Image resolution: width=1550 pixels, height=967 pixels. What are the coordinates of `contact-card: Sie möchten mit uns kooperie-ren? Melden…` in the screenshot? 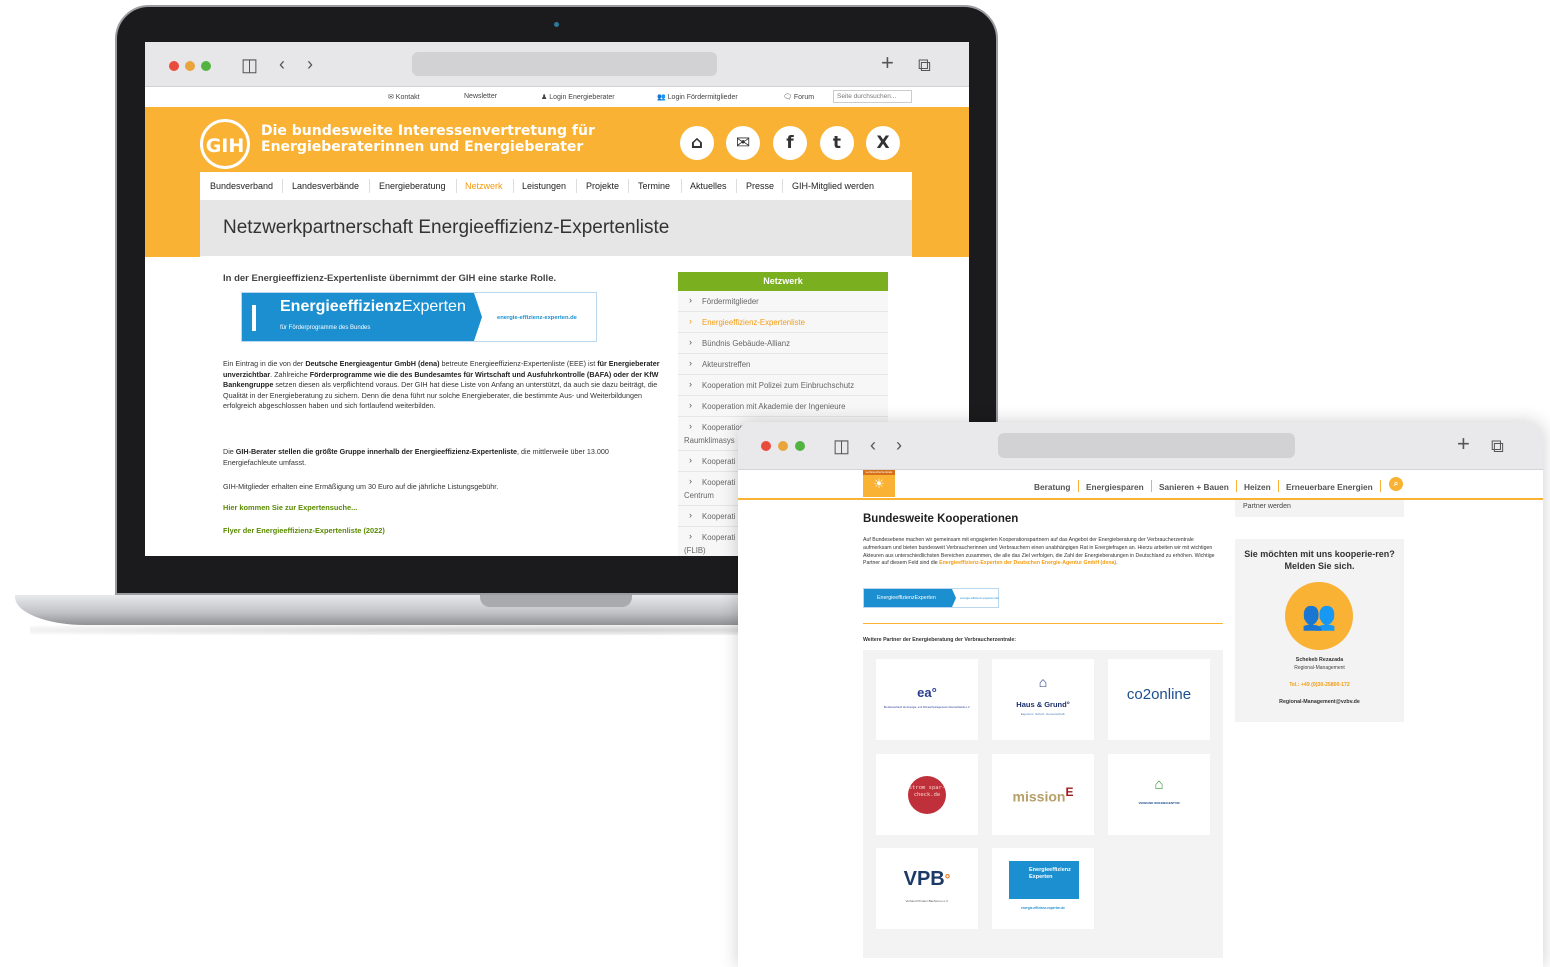 It's located at (1319, 630).